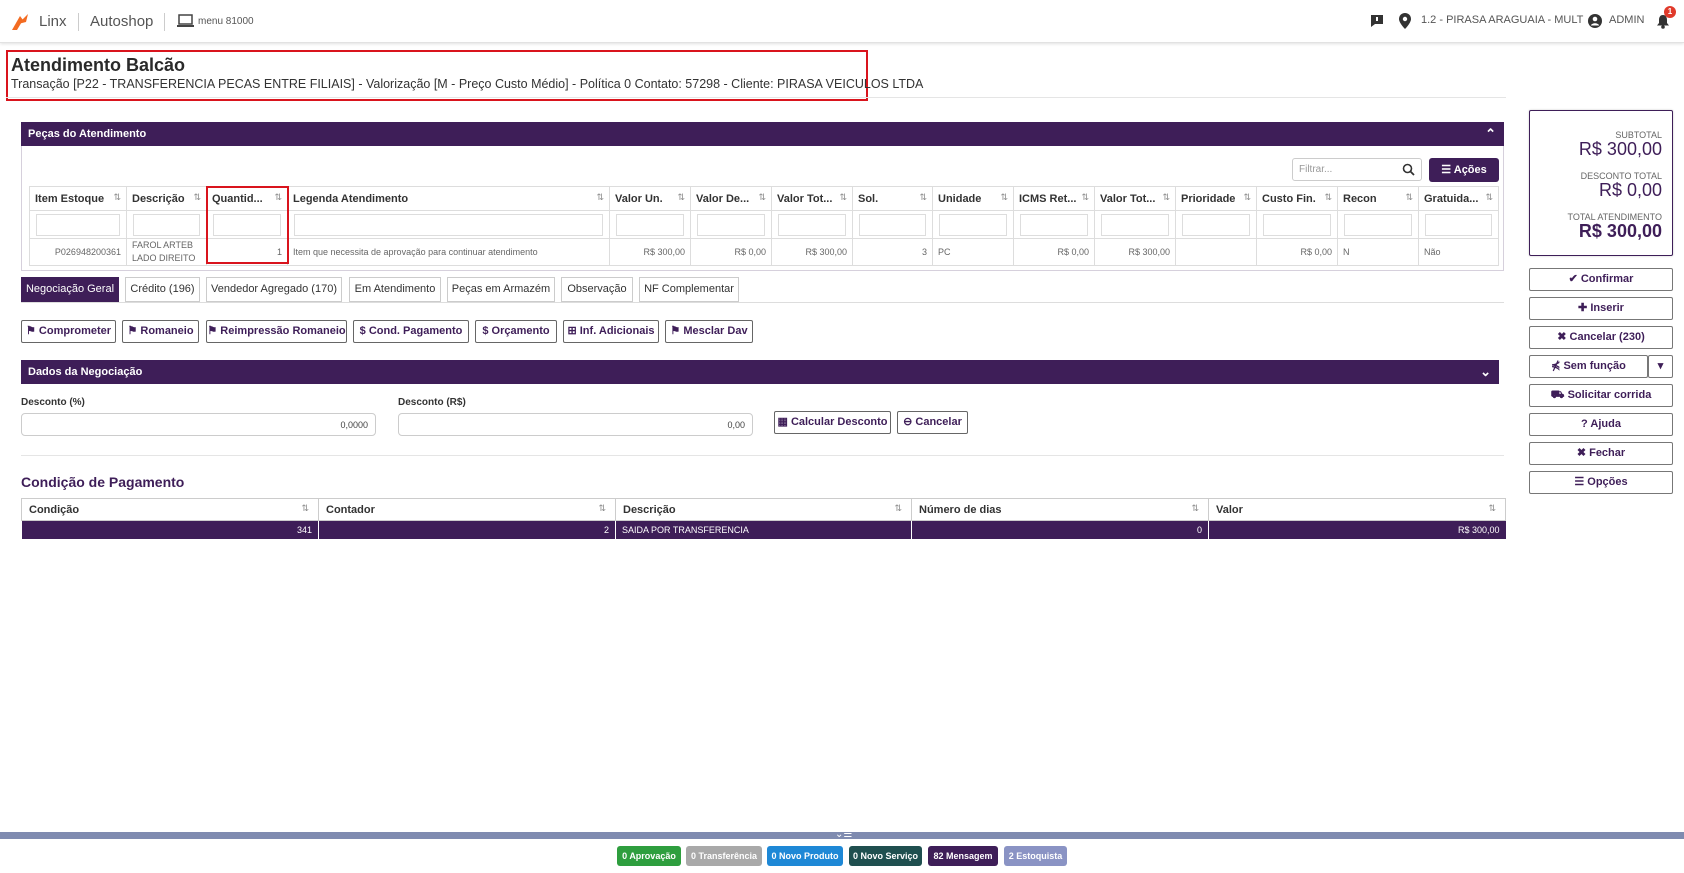  Describe the element at coordinates (411, 331) in the screenshot. I see `cond-pagamento-button: $ Cond. Pagamento` at that location.